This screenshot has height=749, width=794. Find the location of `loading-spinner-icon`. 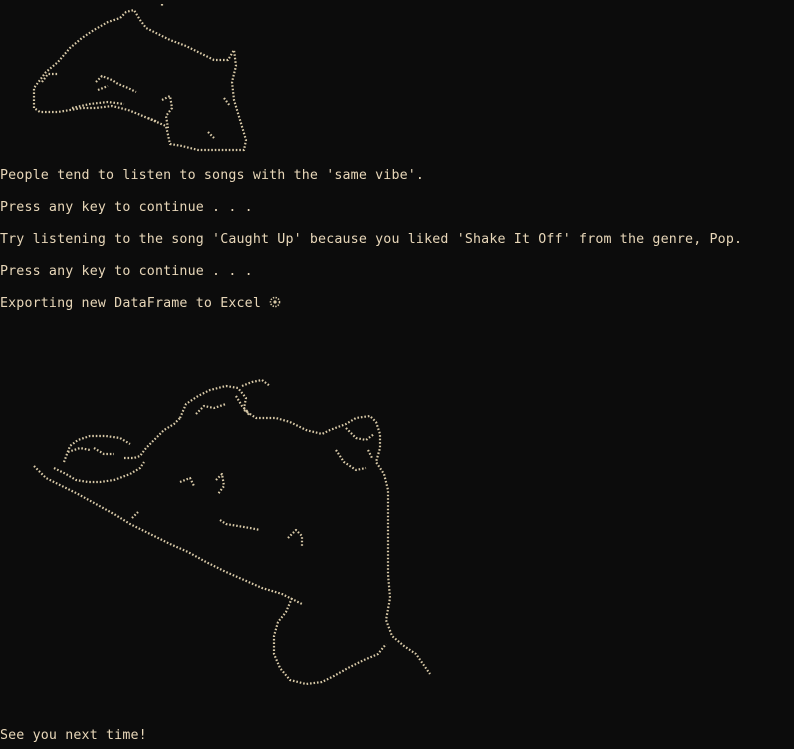

loading-spinner-icon is located at coordinates (275, 304).